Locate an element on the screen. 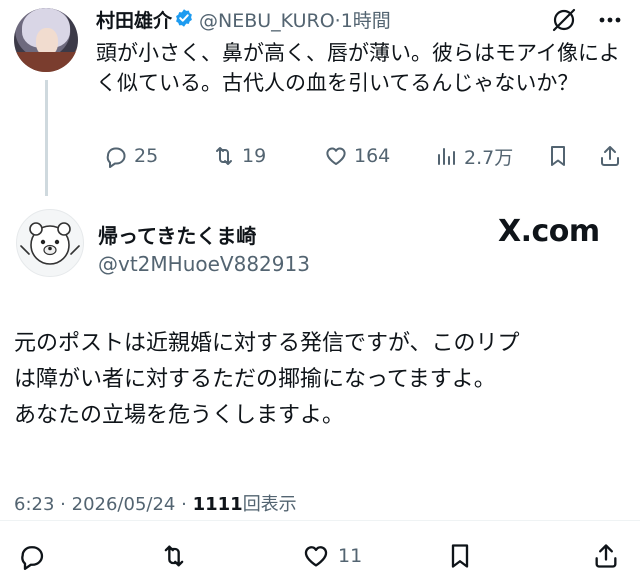 Image resolution: width=640 pixels, height=588 pixels. verified-badge-icon is located at coordinates (184, 18).